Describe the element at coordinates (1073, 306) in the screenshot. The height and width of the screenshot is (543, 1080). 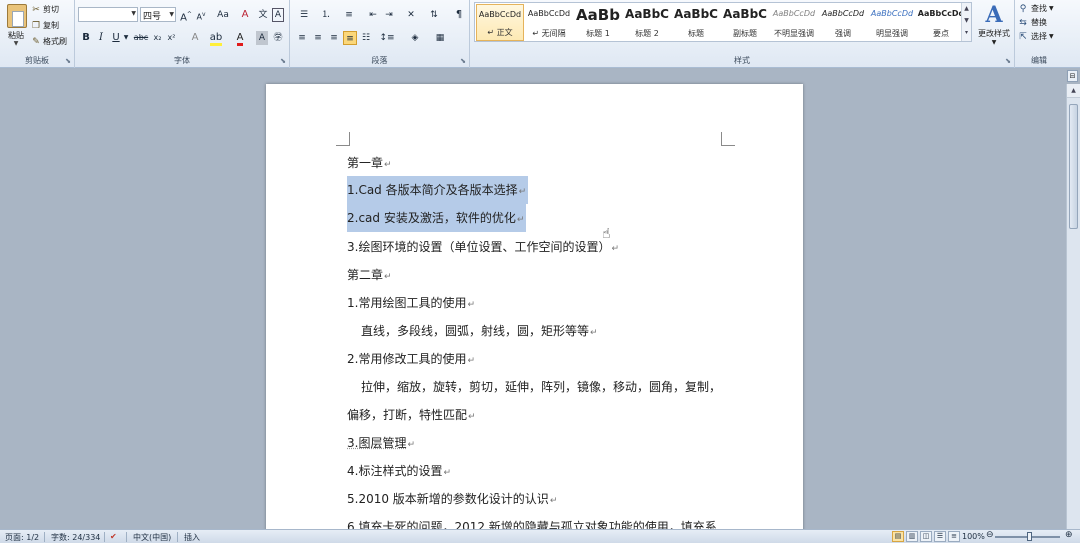
I see `vertical-scrollbar: ▲` at that location.